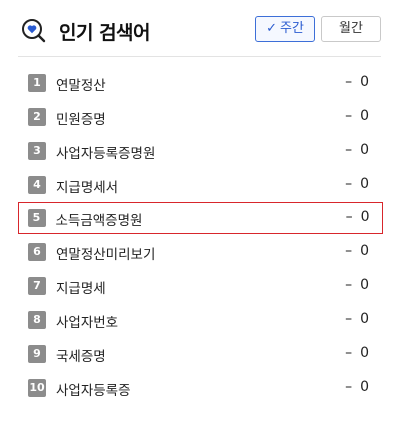 The width and height of the screenshot is (413, 421). Describe the element at coordinates (37, 185) in the screenshot. I see `rank-badge: 4` at that location.